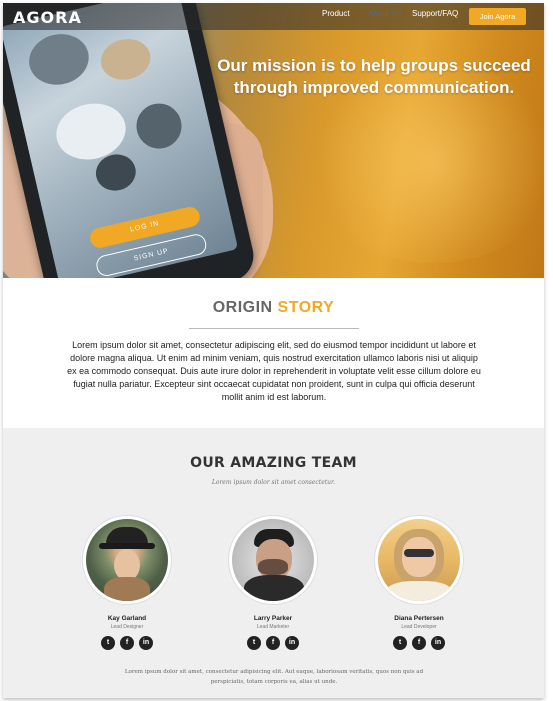  What do you see at coordinates (273, 308) in the screenshot?
I see `origin-story-title: ORIGIN STORY` at bounding box center [273, 308].